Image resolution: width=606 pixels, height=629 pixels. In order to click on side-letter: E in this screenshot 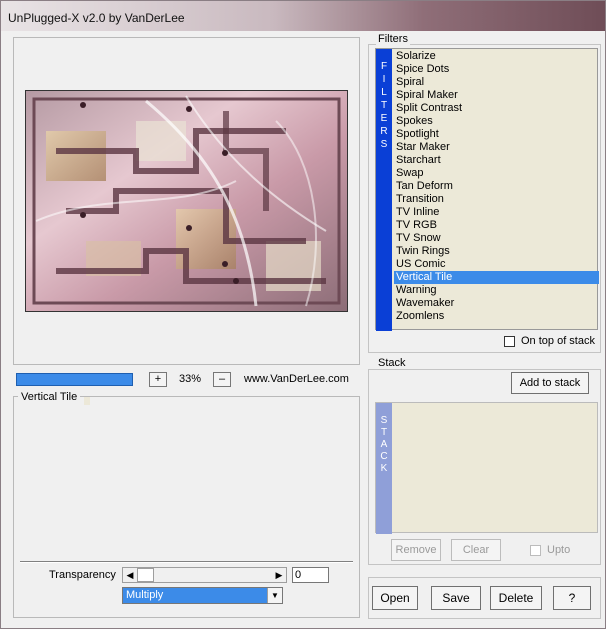, I will do `click(384, 118)`.